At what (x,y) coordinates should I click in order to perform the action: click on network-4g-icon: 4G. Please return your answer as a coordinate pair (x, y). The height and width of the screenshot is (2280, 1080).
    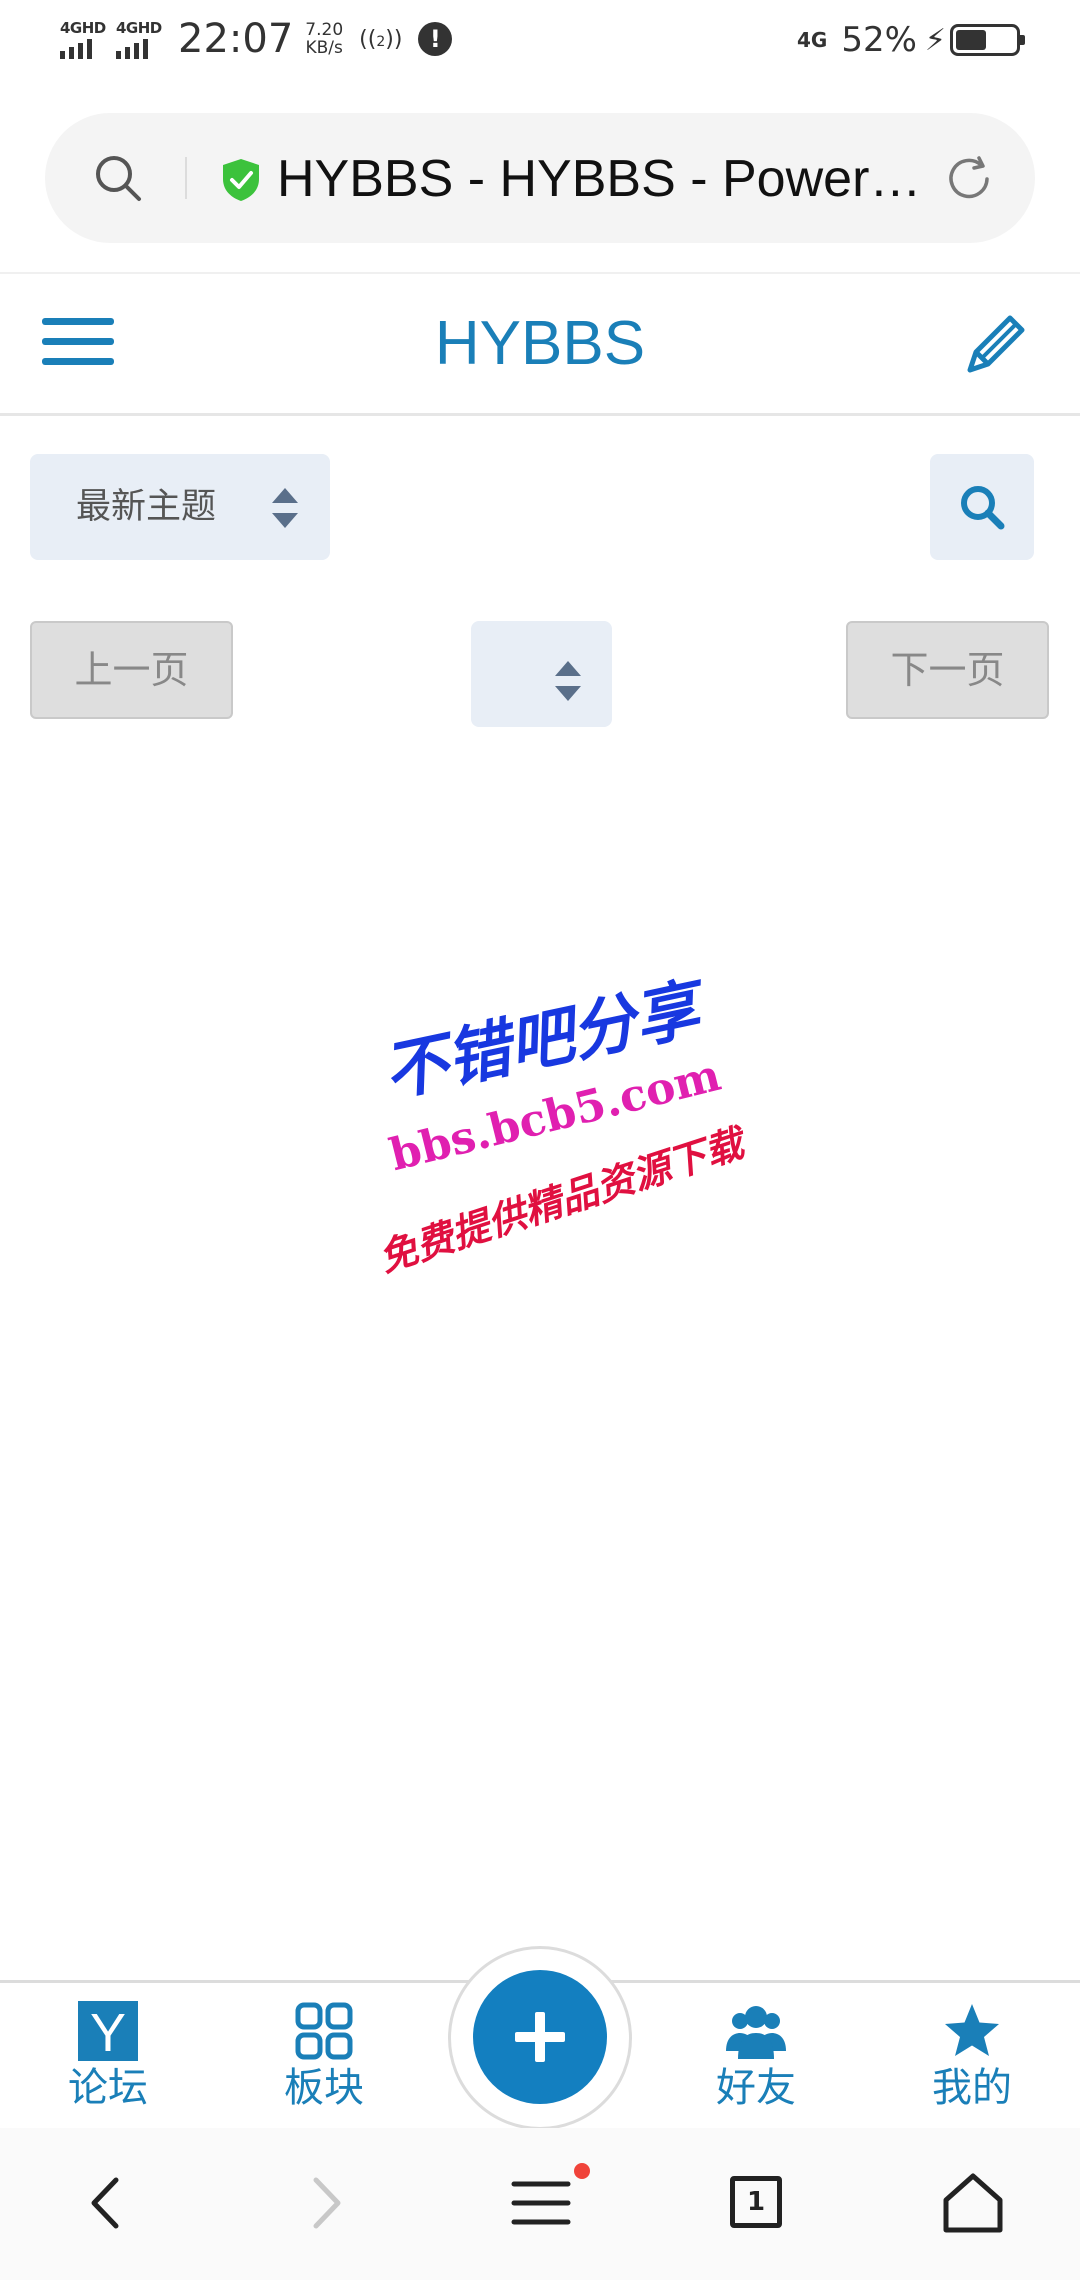
    Looking at the image, I should click on (812, 40).